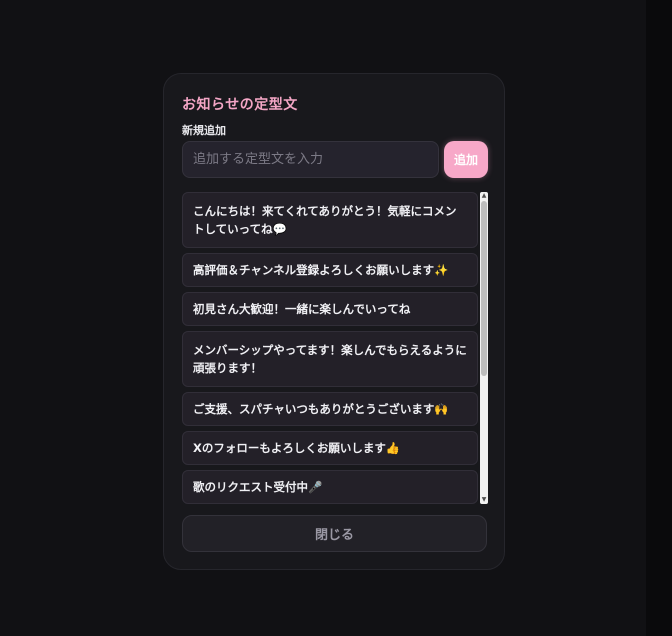 This screenshot has height=636, width=672. I want to click on scroll-down-icon: ▼, so click(484, 500).